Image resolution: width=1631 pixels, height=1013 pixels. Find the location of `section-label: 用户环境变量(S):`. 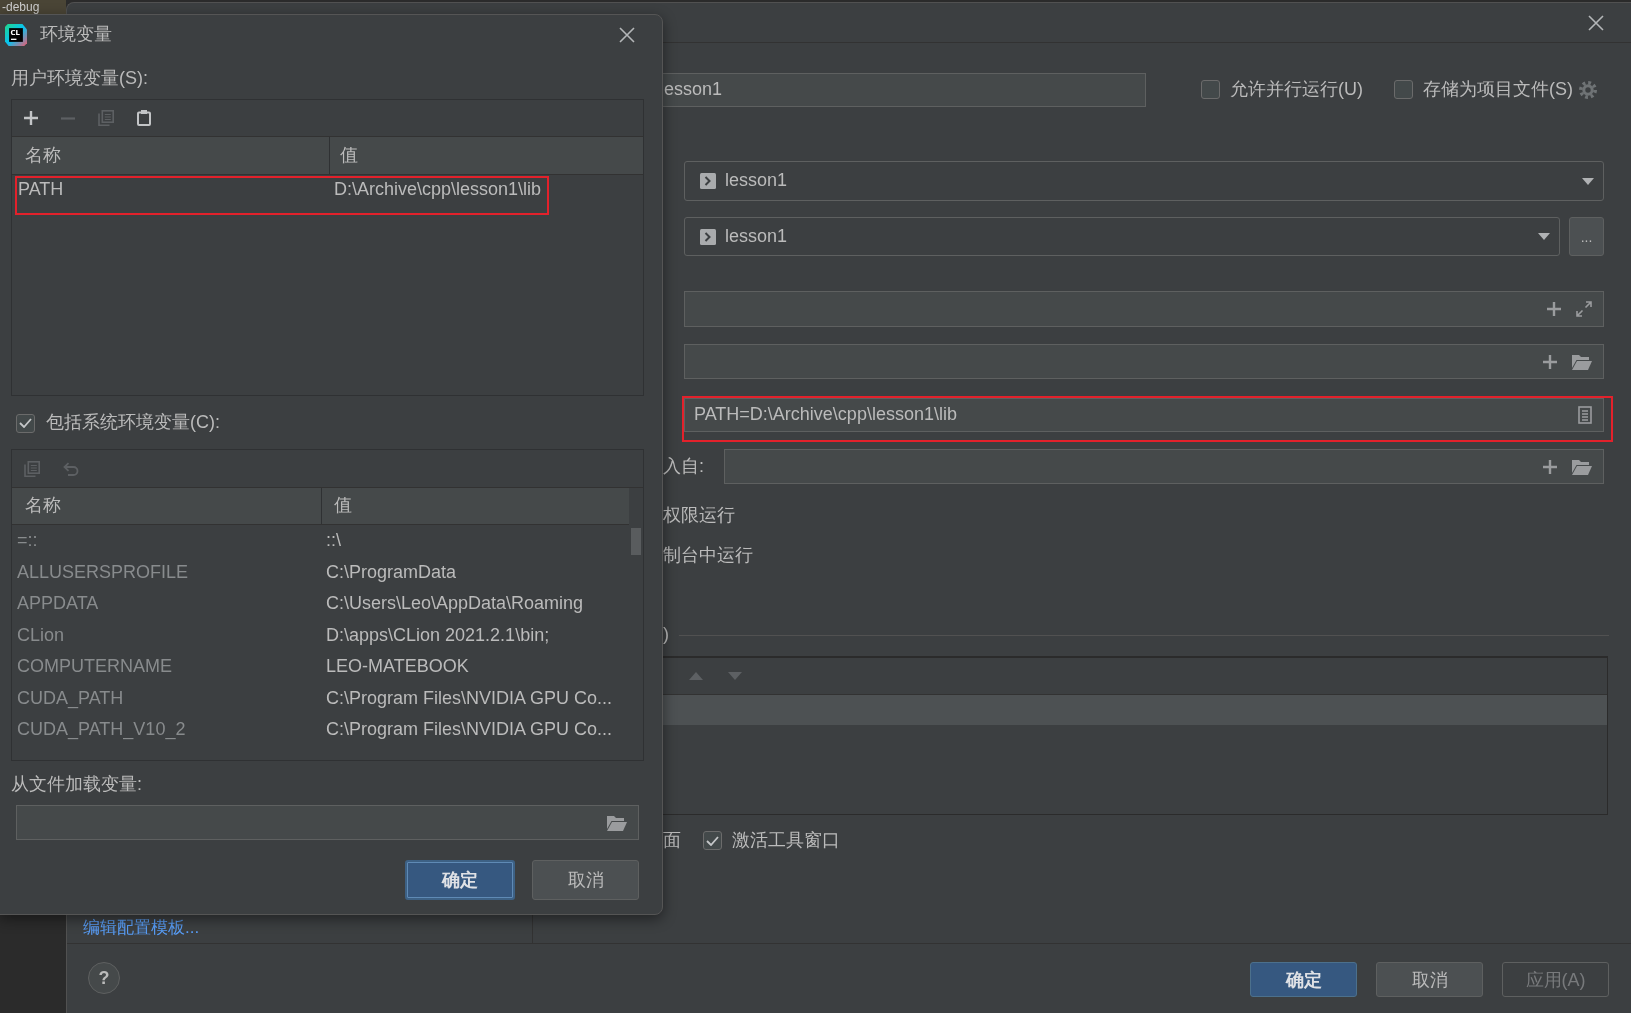

section-label: 用户环境变量(S): is located at coordinates (79, 78).